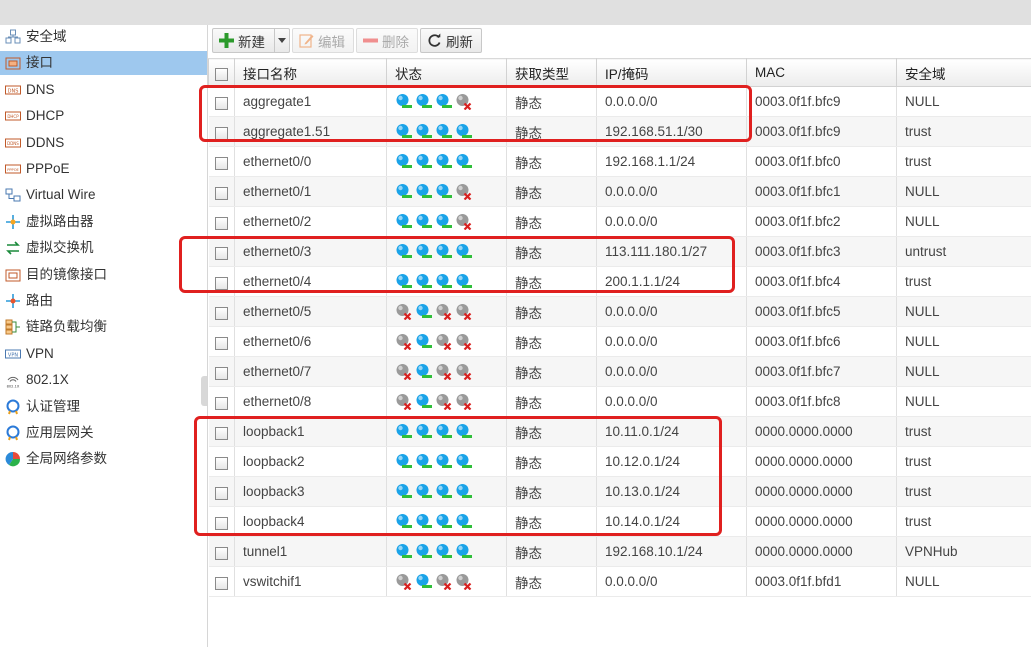 The width and height of the screenshot is (1031, 647). What do you see at coordinates (671, 72) in the screenshot?
I see `column-header-ip: IP/掩码` at bounding box center [671, 72].